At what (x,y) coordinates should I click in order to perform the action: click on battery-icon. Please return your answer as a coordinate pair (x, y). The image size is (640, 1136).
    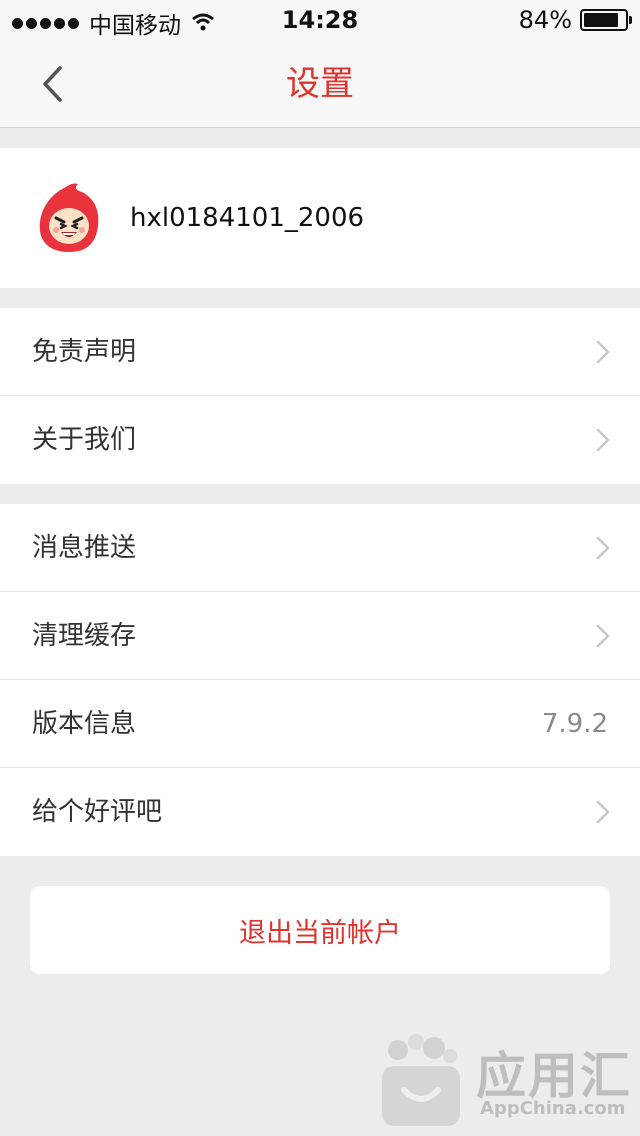
    Looking at the image, I should click on (606, 20).